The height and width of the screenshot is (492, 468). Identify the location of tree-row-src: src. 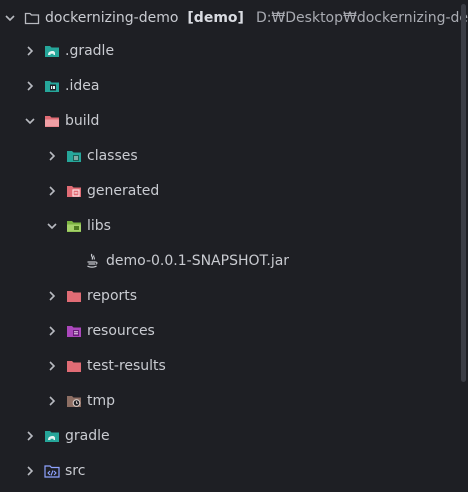
(234, 470).